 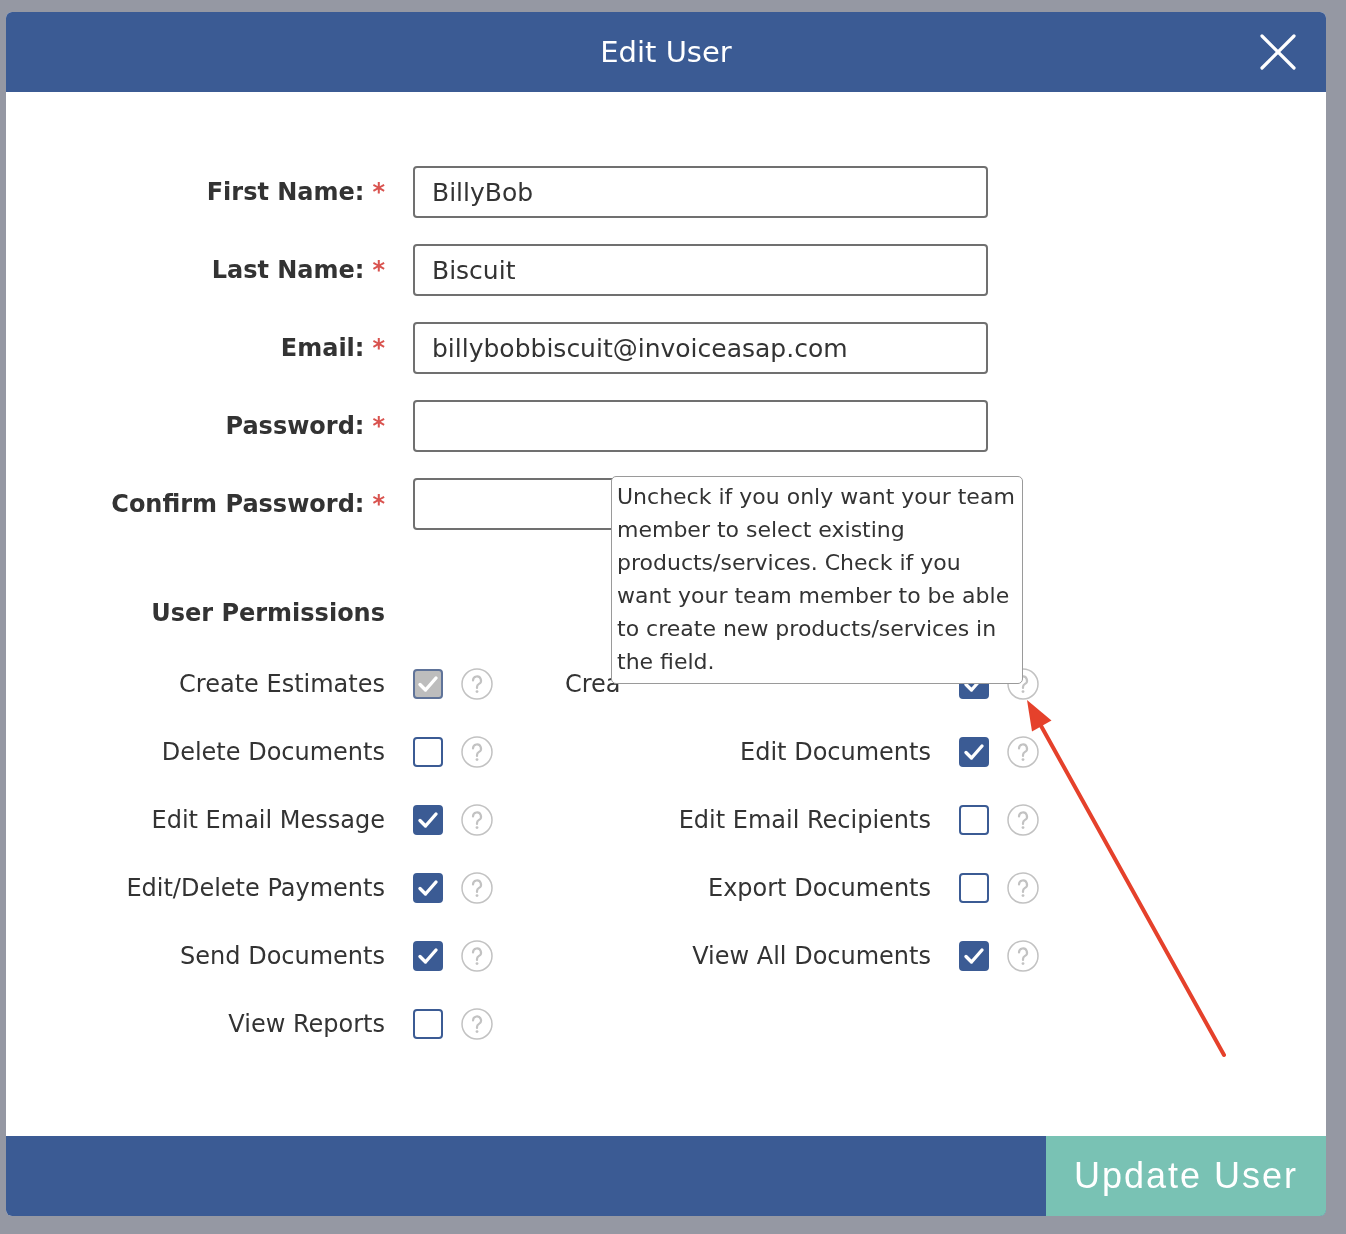 What do you see at coordinates (268, 820) in the screenshot?
I see `permission-label: Edit Email Message` at bounding box center [268, 820].